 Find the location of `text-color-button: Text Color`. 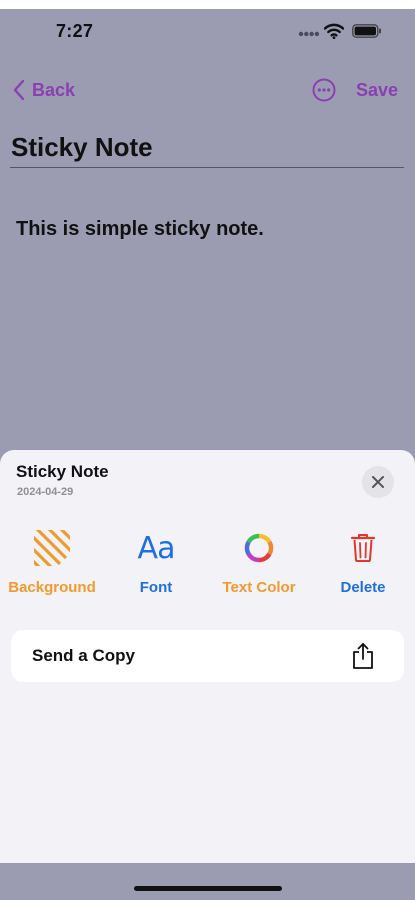

text-color-button: Text Color is located at coordinates (259, 564).